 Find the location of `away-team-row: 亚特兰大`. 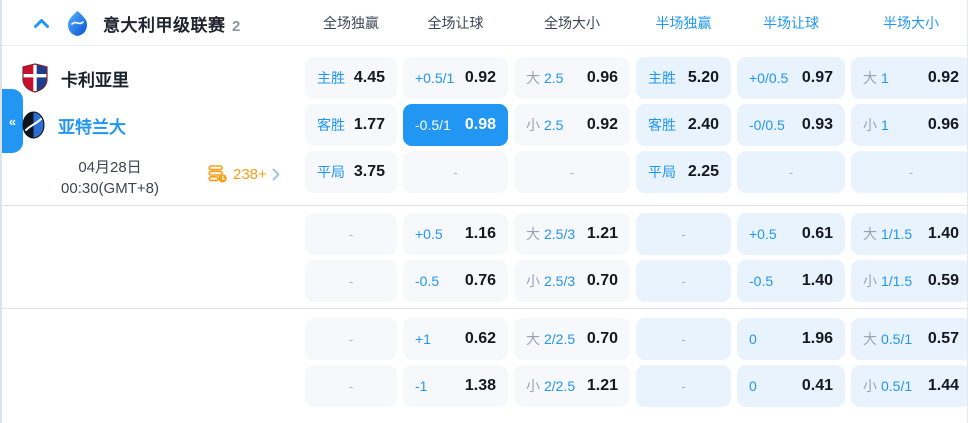

away-team-row: 亚特兰大 is located at coordinates (74, 125).